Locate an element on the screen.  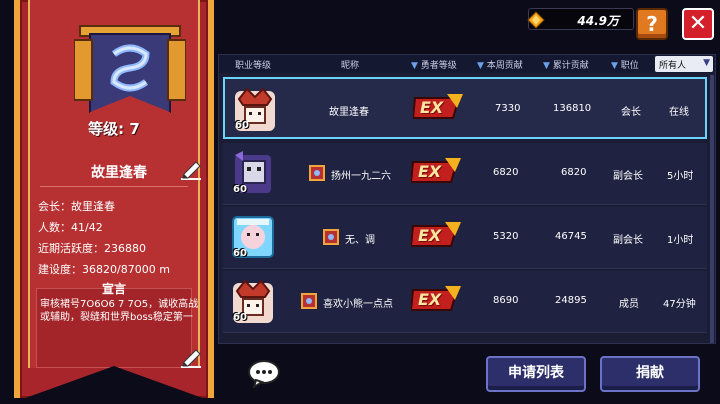
close-button: ✕ is located at coordinates (698, 24).